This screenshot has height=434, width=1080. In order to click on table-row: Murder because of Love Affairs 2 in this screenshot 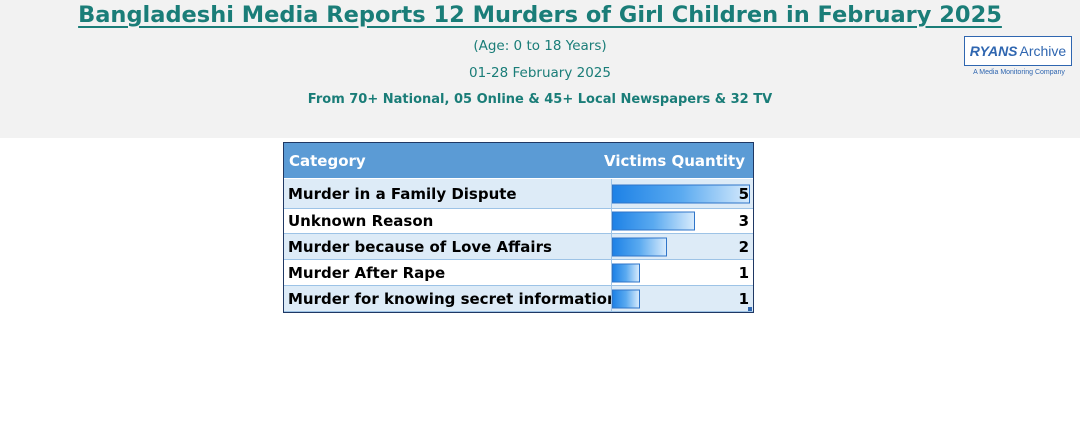, I will do `click(518, 247)`.